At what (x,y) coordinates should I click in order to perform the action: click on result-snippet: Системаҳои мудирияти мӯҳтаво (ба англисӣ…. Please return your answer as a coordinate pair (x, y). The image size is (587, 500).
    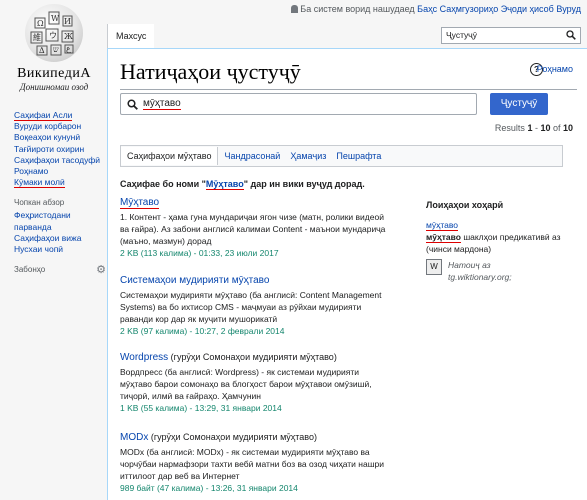
    Looking at the image, I should click on (251, 307).